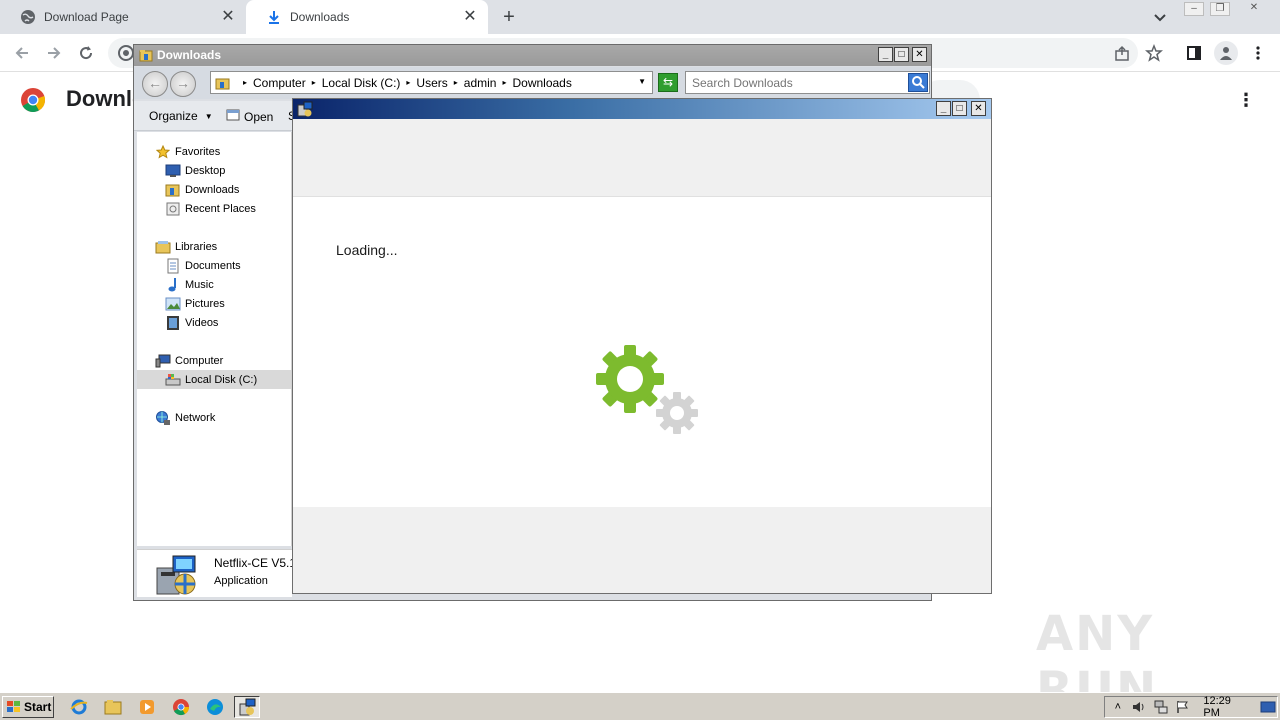 The width and height of the screenshot is (1280, 720). Describe the element at coordinates (196, 246) in the screenshot. I see `nav-label: Libraries` at that location.